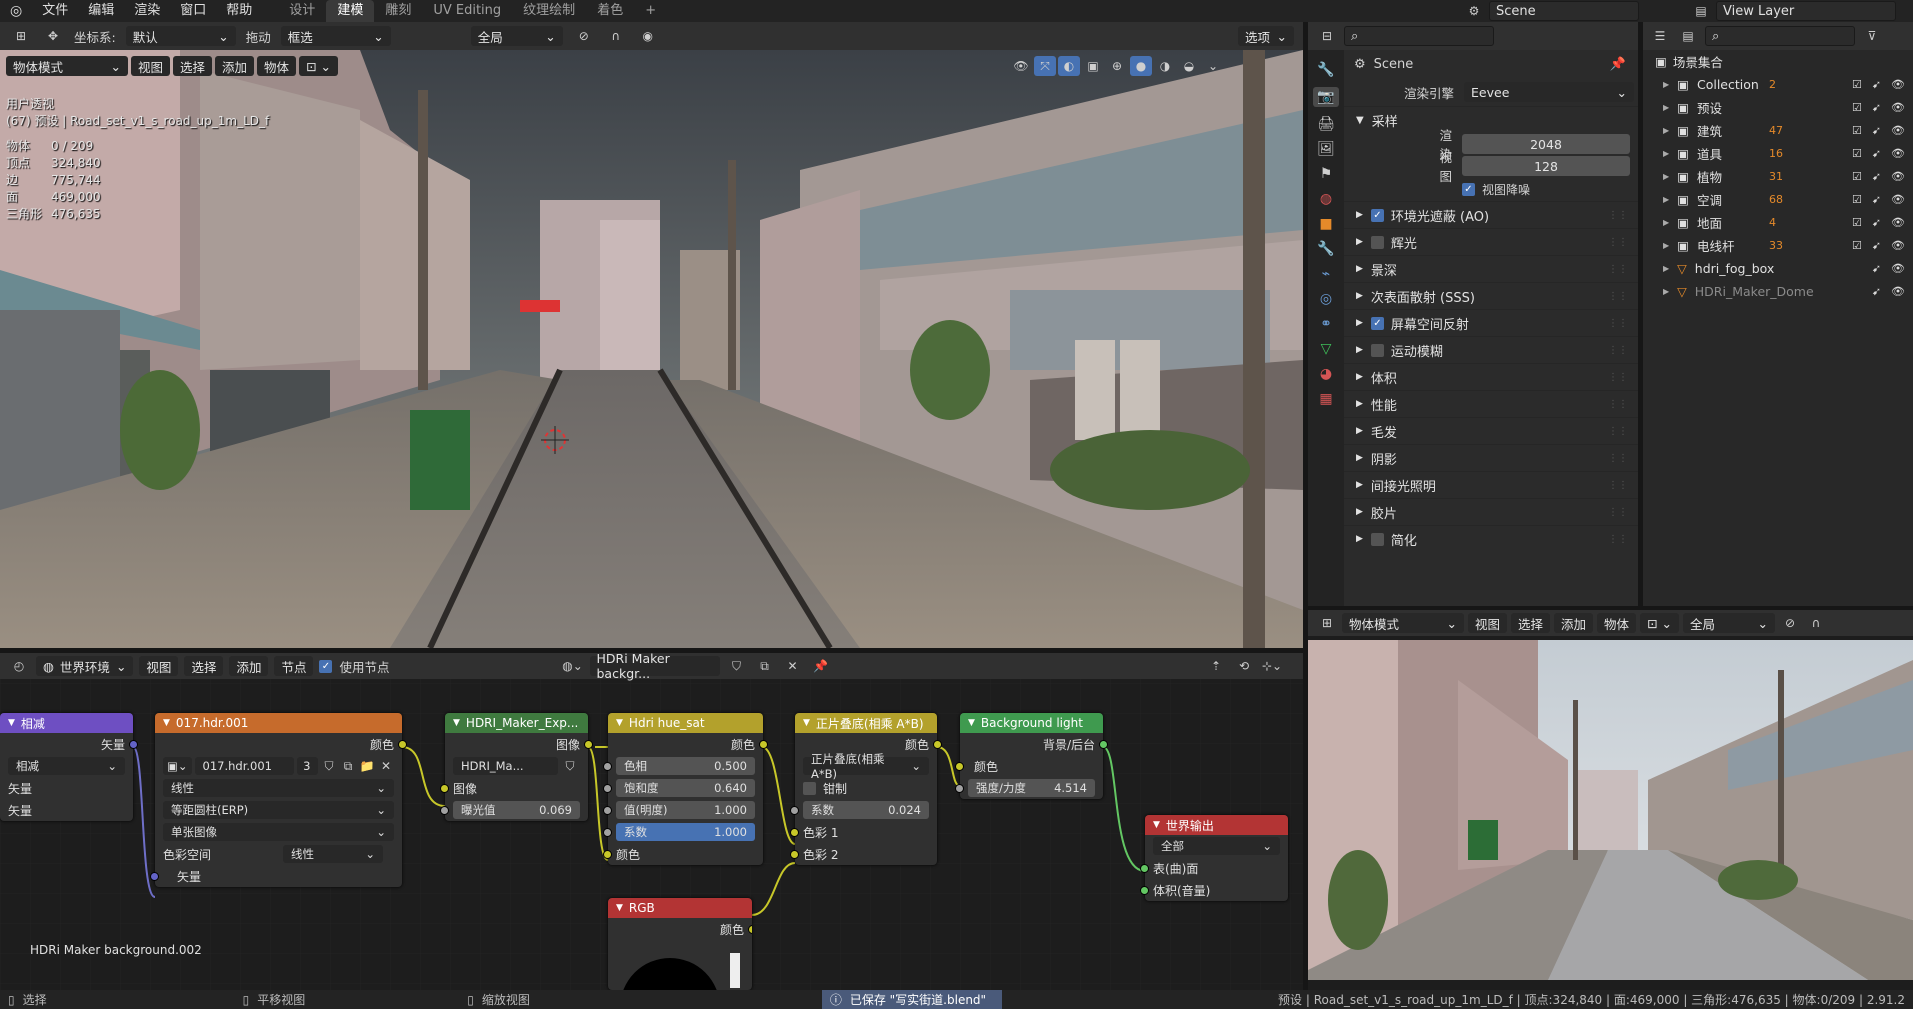  What do you see at coordinates (1325, 70) in the screenshot?
I see `tool-tab-icon: 🔧` at bounding box center [1325, 70].